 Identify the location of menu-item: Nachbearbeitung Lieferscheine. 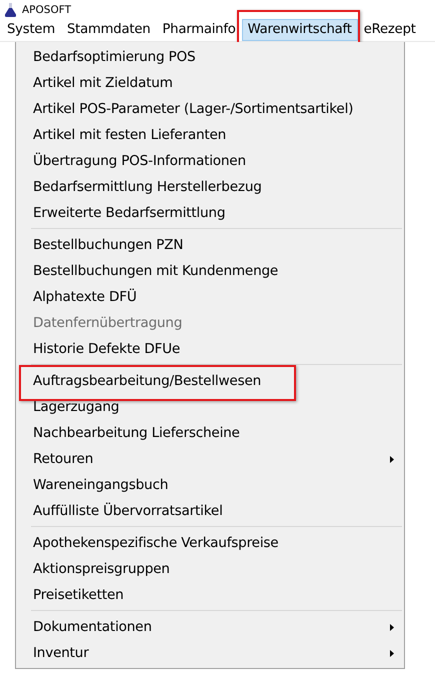
(136, 433).